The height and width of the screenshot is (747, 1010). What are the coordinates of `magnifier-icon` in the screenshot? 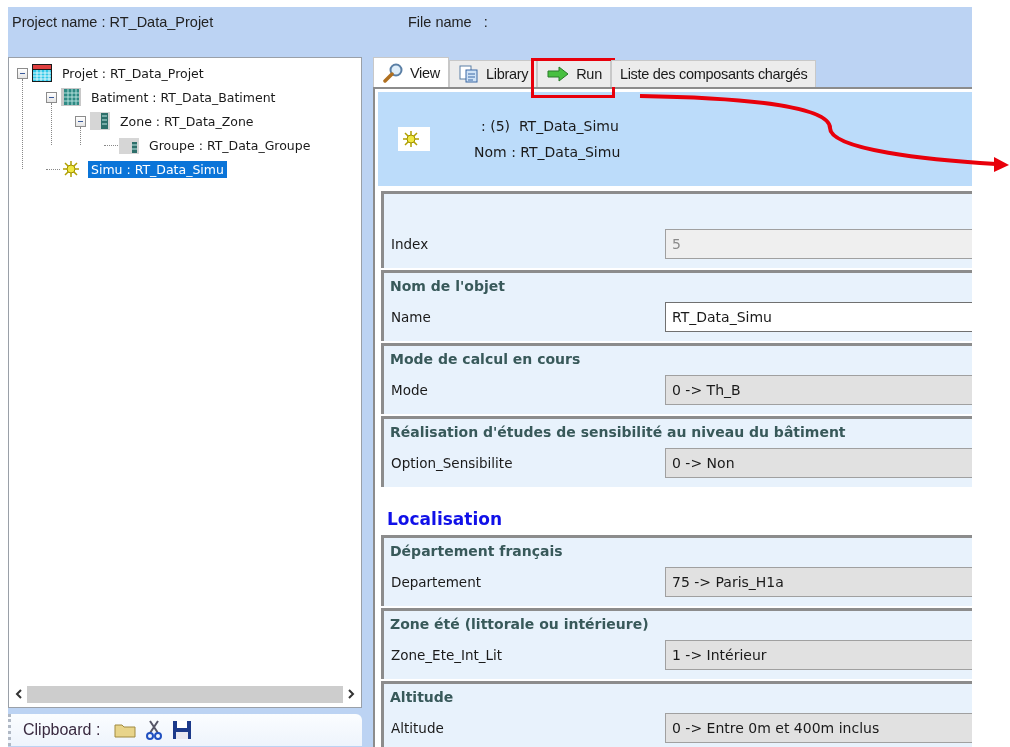 It's located at (393, 72).